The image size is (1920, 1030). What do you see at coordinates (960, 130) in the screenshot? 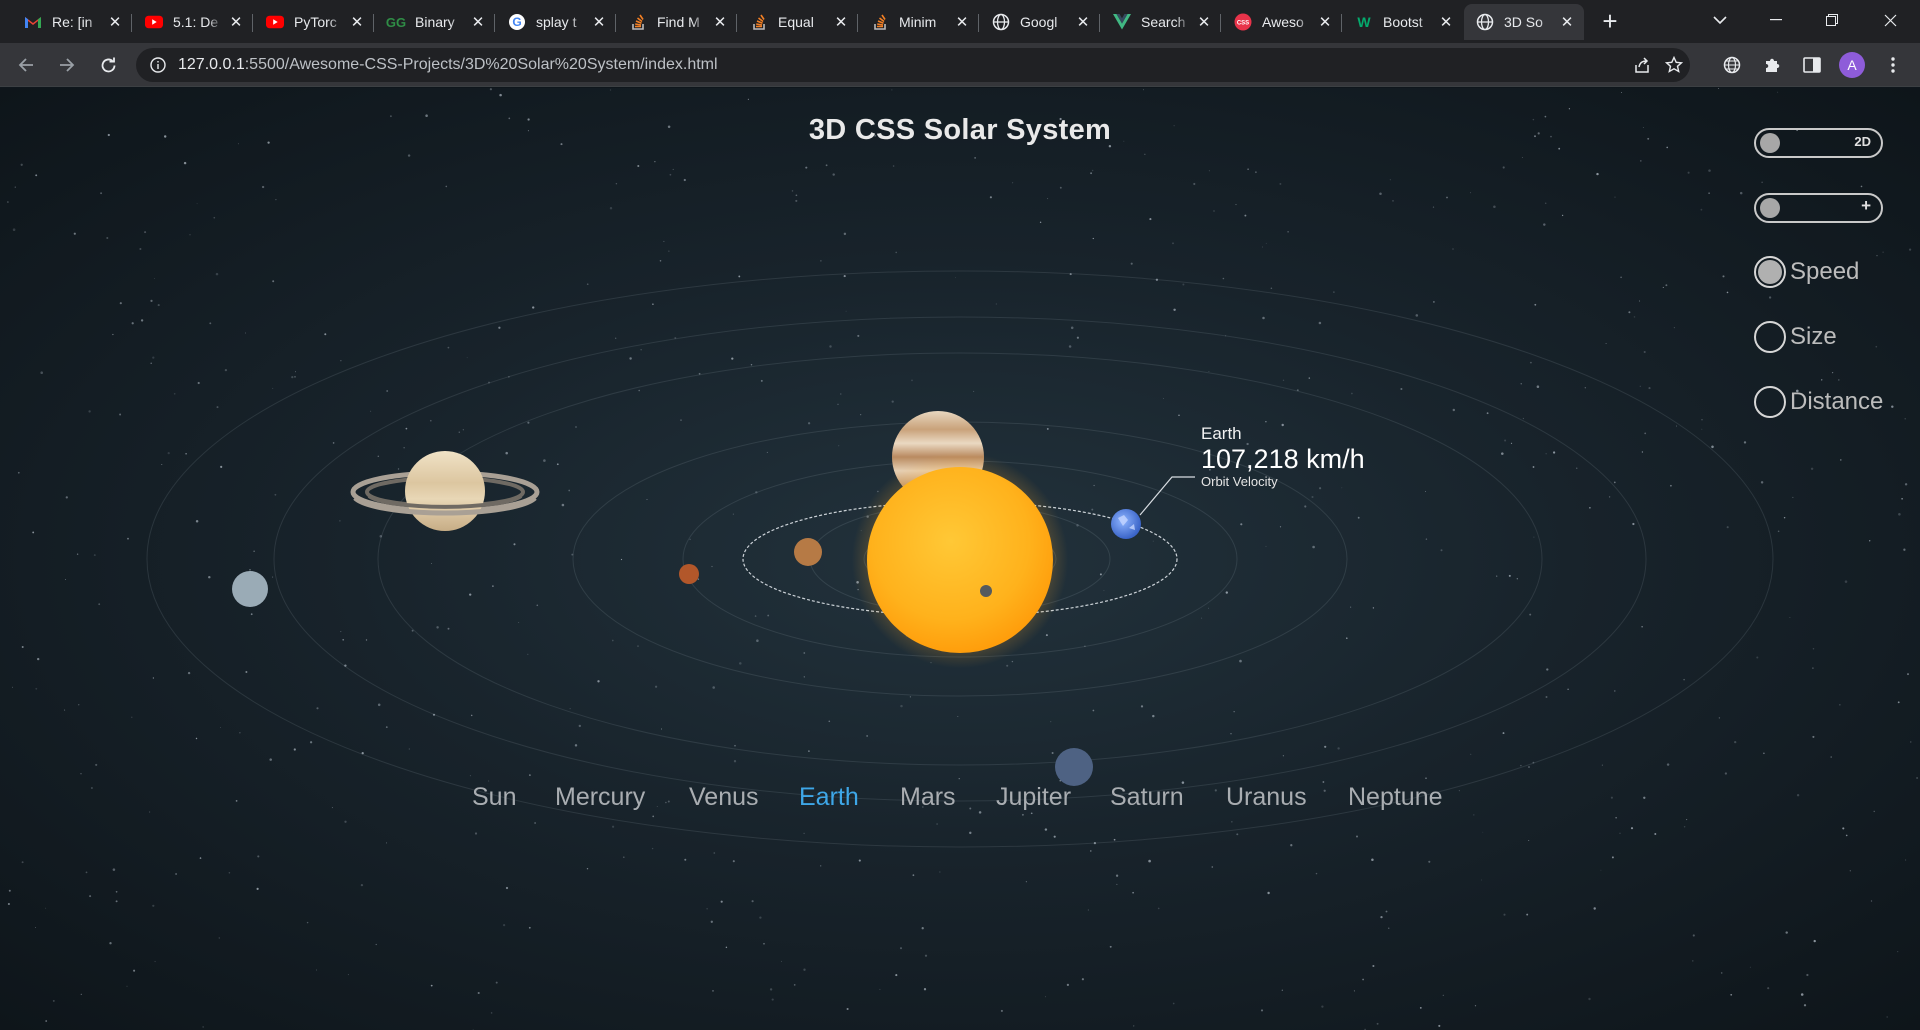
I see `page-title: 3D CSS Solar System` at bounding box center [960, 130].